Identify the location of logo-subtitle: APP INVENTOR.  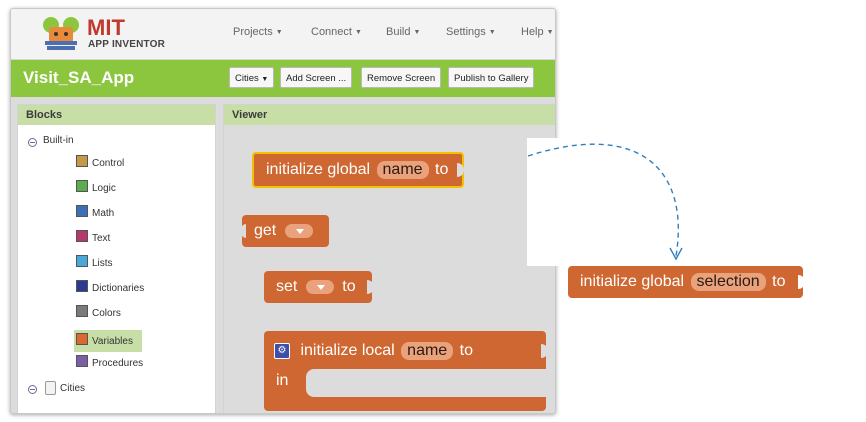
(127, 44).